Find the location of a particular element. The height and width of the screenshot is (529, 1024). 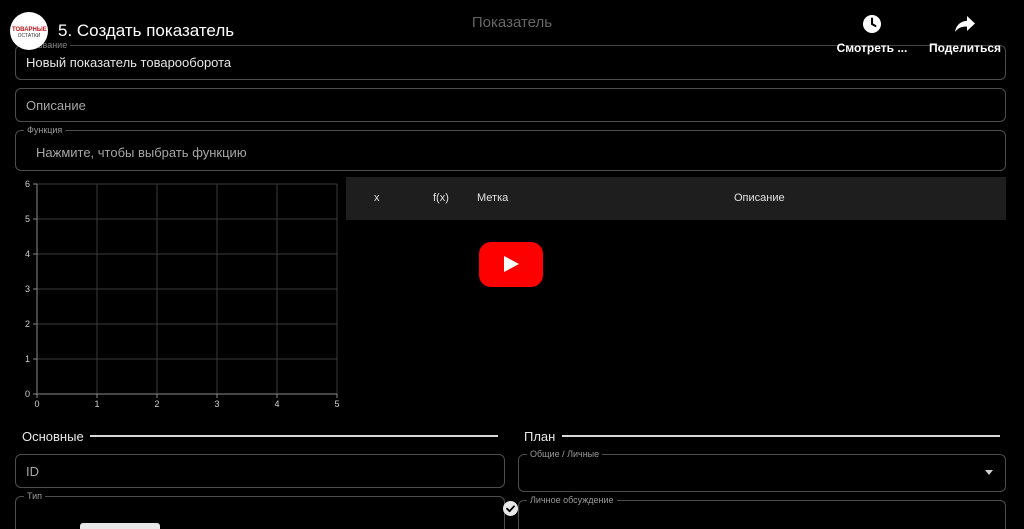

chart-x-tick-label: 1 is located at coordinates (96, 403).